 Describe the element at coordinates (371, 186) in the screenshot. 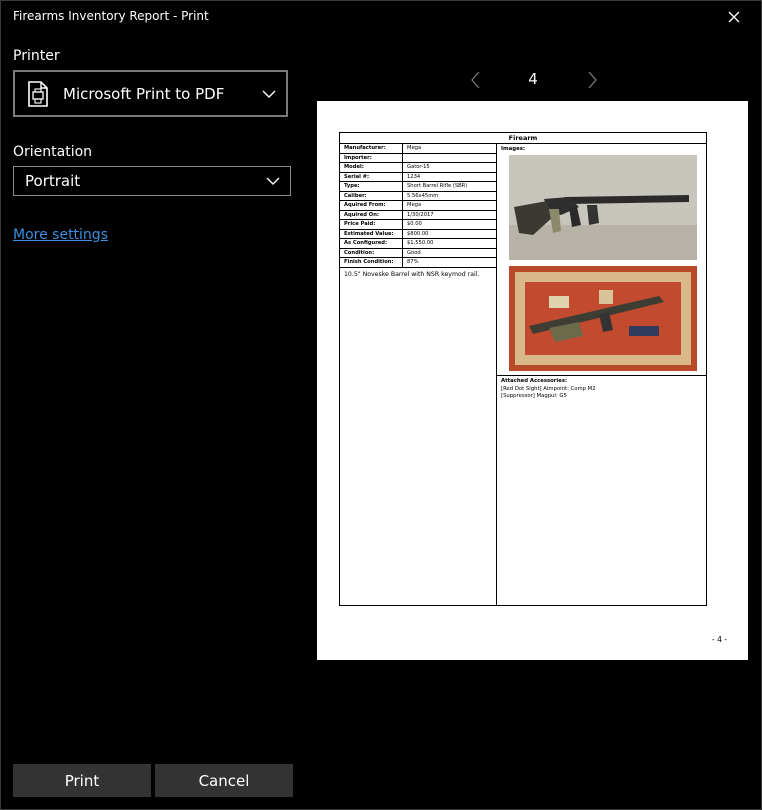

I see `field-label: Type:` at that location.